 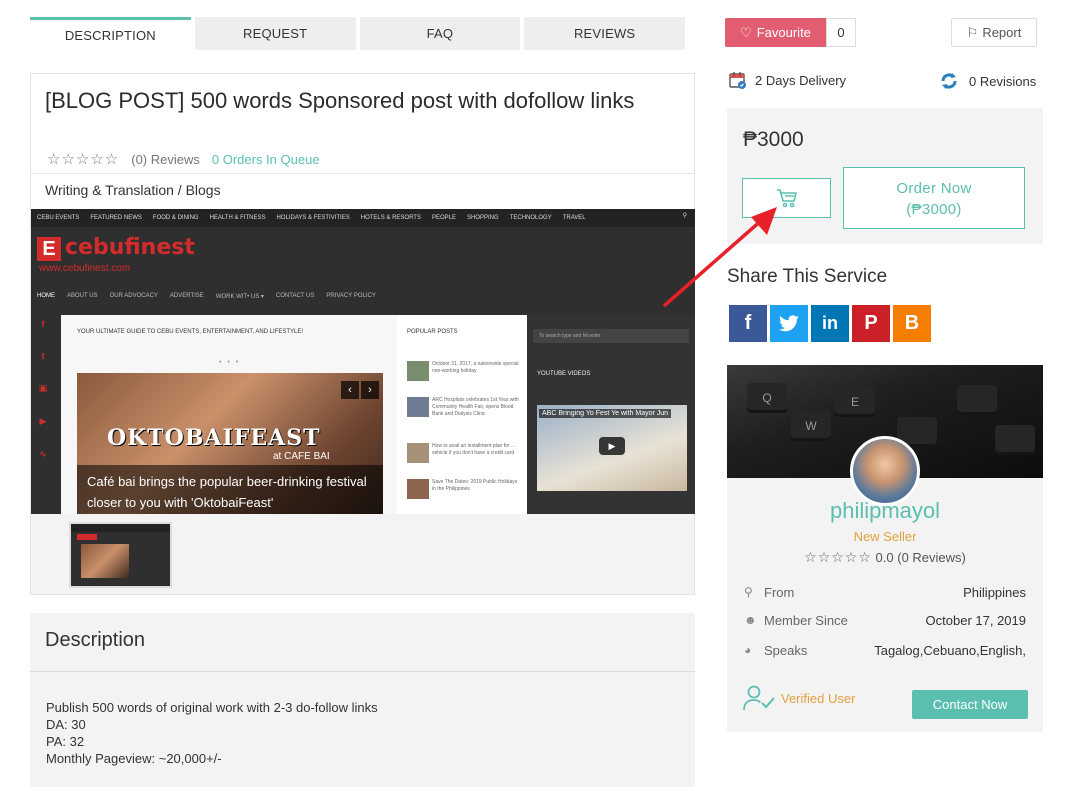 I want to click on facebook-icon: f, so click(x=748, y=323).